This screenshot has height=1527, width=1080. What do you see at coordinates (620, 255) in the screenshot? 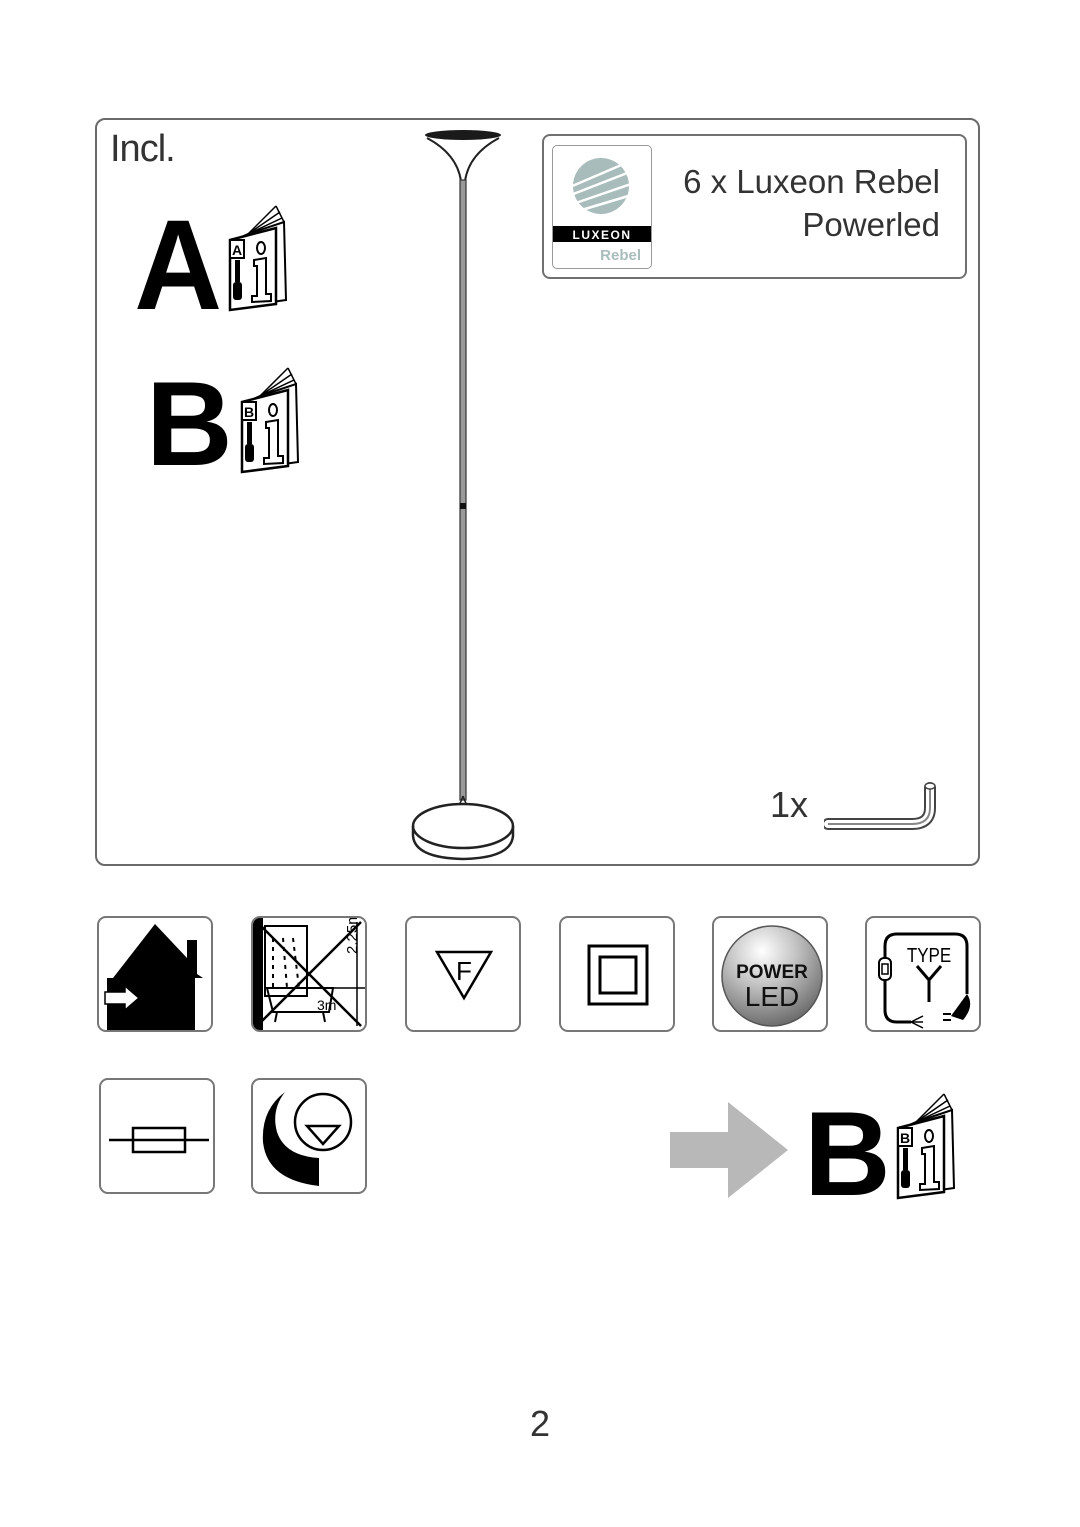
I see `svg-text: Rebel` at bounding box center [620, 255].